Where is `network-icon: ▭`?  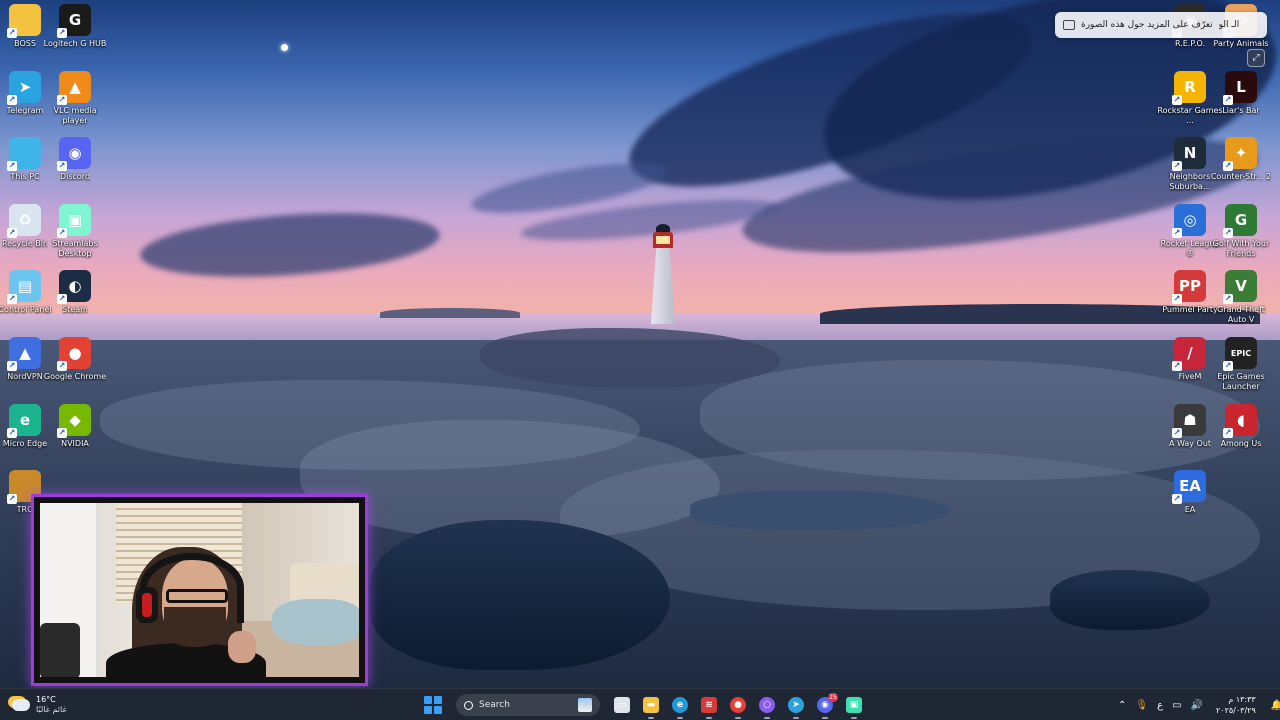
network-icon: ▭ is located at coordinates (1176, 705).